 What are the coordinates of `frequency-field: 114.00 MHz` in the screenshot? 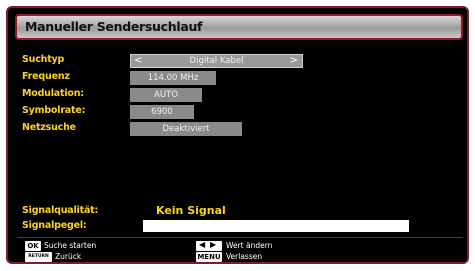 It's located at (173, 78).